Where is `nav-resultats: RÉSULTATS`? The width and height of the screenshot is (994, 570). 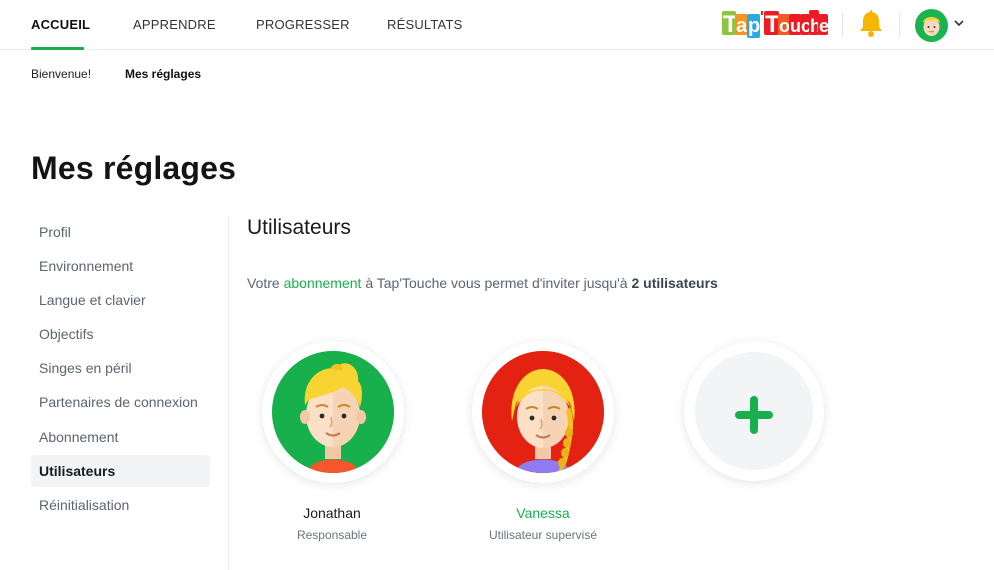
nav-resultats: RÉSULTATS is located at coordinates (424, 24).